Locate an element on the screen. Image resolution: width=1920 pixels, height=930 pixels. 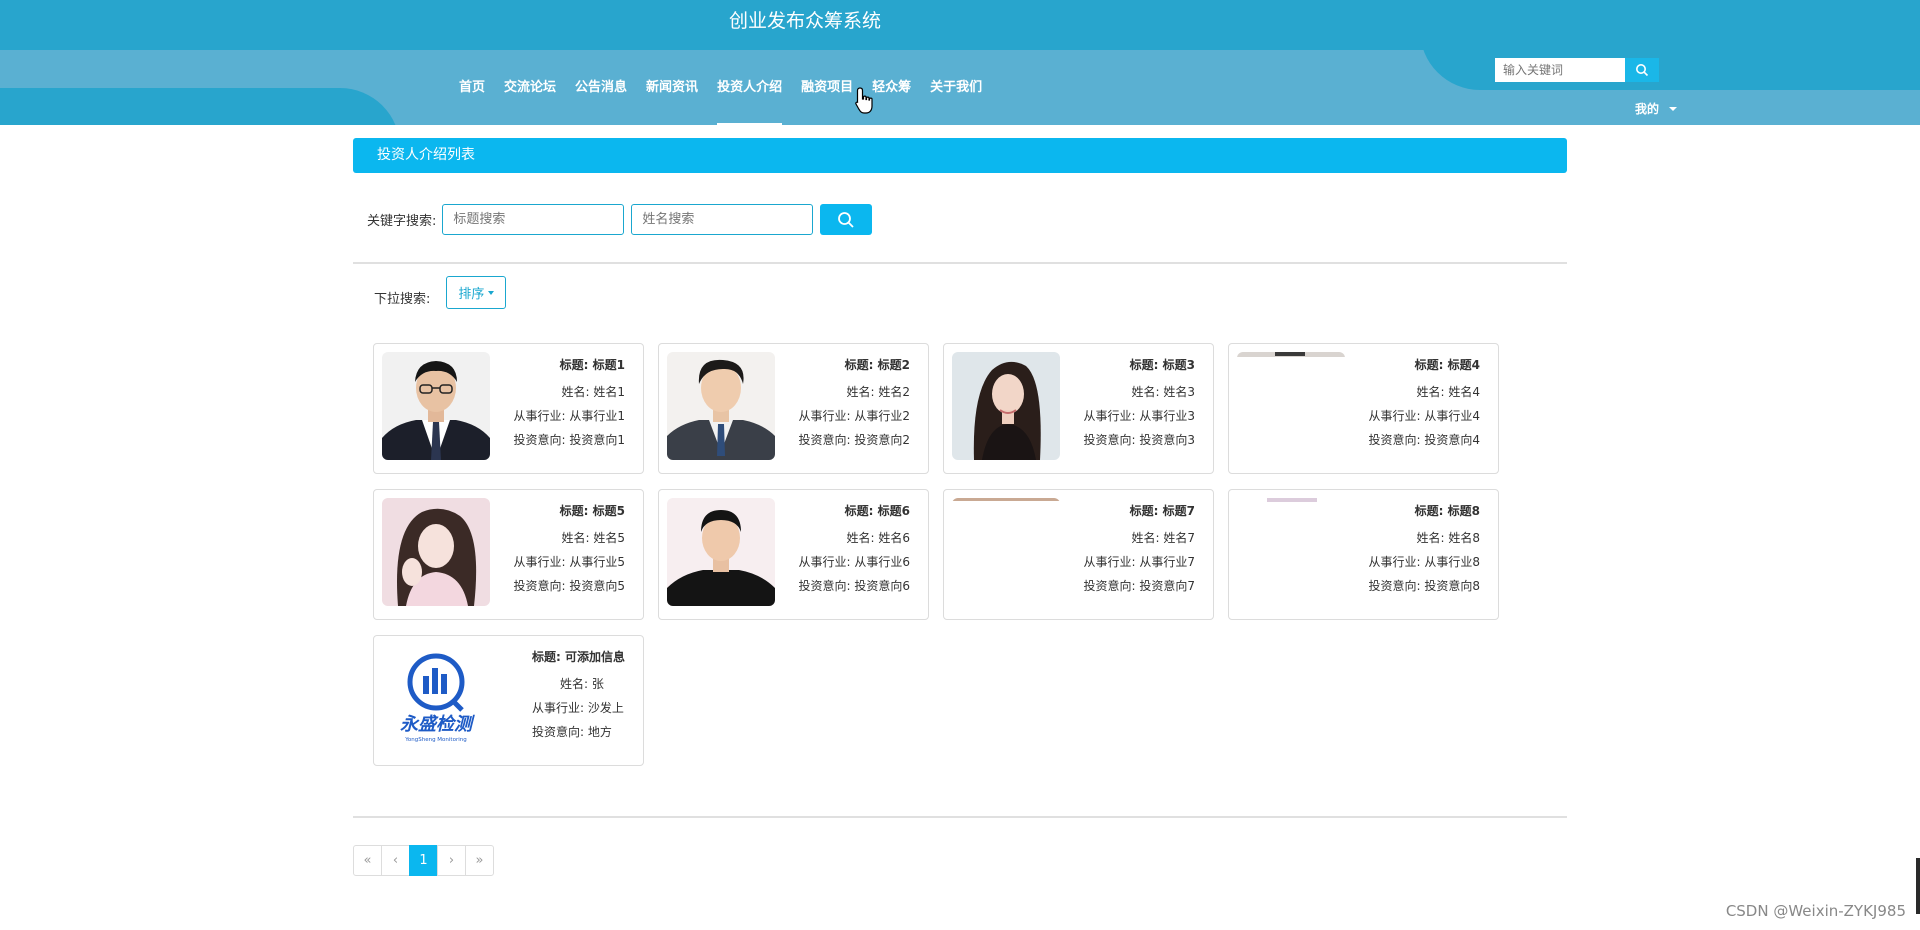
investor-card: 标题: 标题4 姓名: 姓名4 从事行业: 从事行业4 投资意向: 投资意向4 is located at coordinates (1363, 408).